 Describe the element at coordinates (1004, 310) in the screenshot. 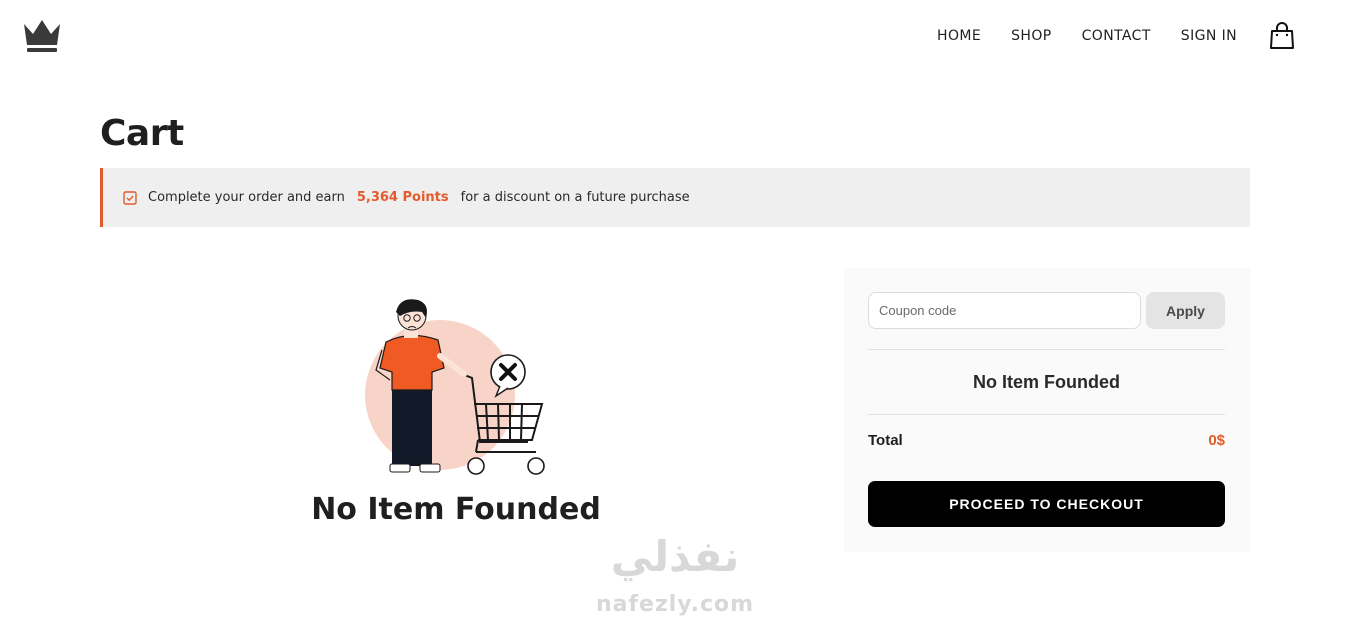

I see `coupon-code-input` at that location.